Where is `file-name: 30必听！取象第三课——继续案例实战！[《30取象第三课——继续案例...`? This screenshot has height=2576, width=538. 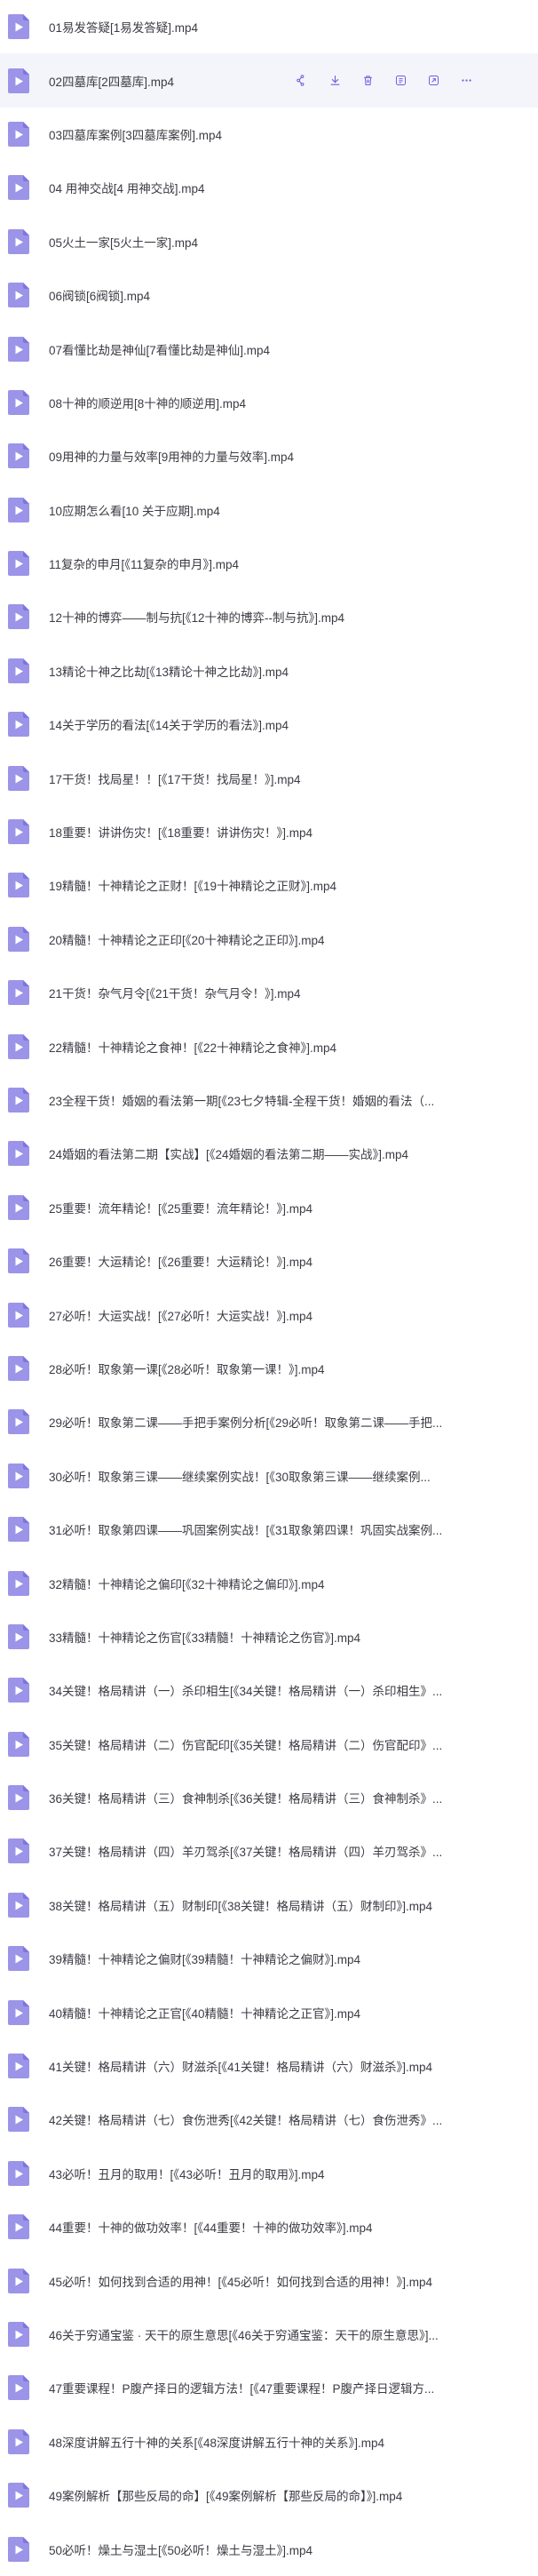 file-name: 30必听！取象第三课——继续案例实战！[《30取象第三课——继续案例... is located at coordinates (240, 1476).